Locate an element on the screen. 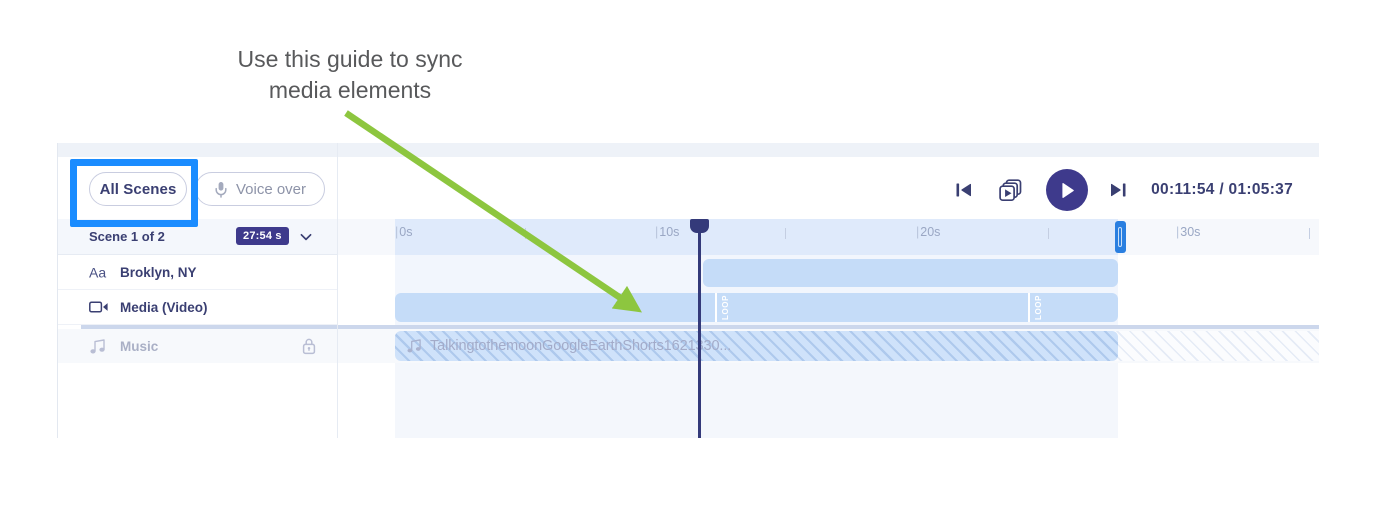 This screenshot has width=1400, height=514. track-row-text: Aa Broklyn, NY is located at coordinates (197, 272).